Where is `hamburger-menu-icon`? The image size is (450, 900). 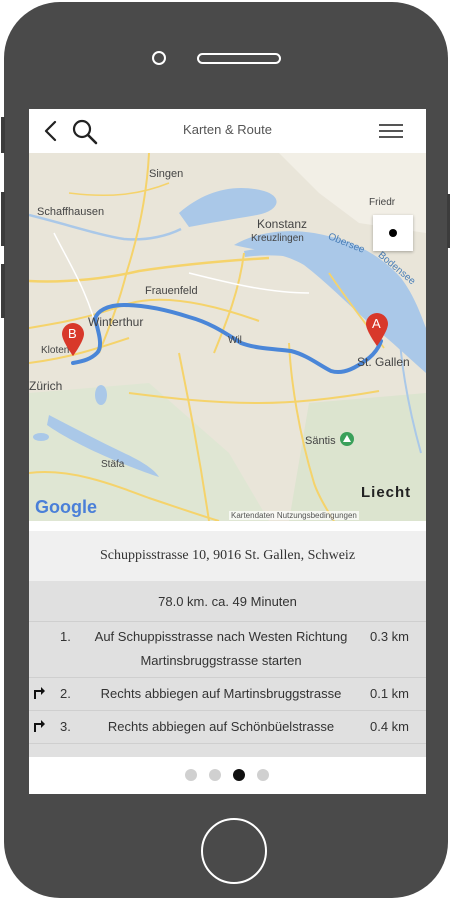
hamburger-menu-icon is located at coordinates (391, 132).